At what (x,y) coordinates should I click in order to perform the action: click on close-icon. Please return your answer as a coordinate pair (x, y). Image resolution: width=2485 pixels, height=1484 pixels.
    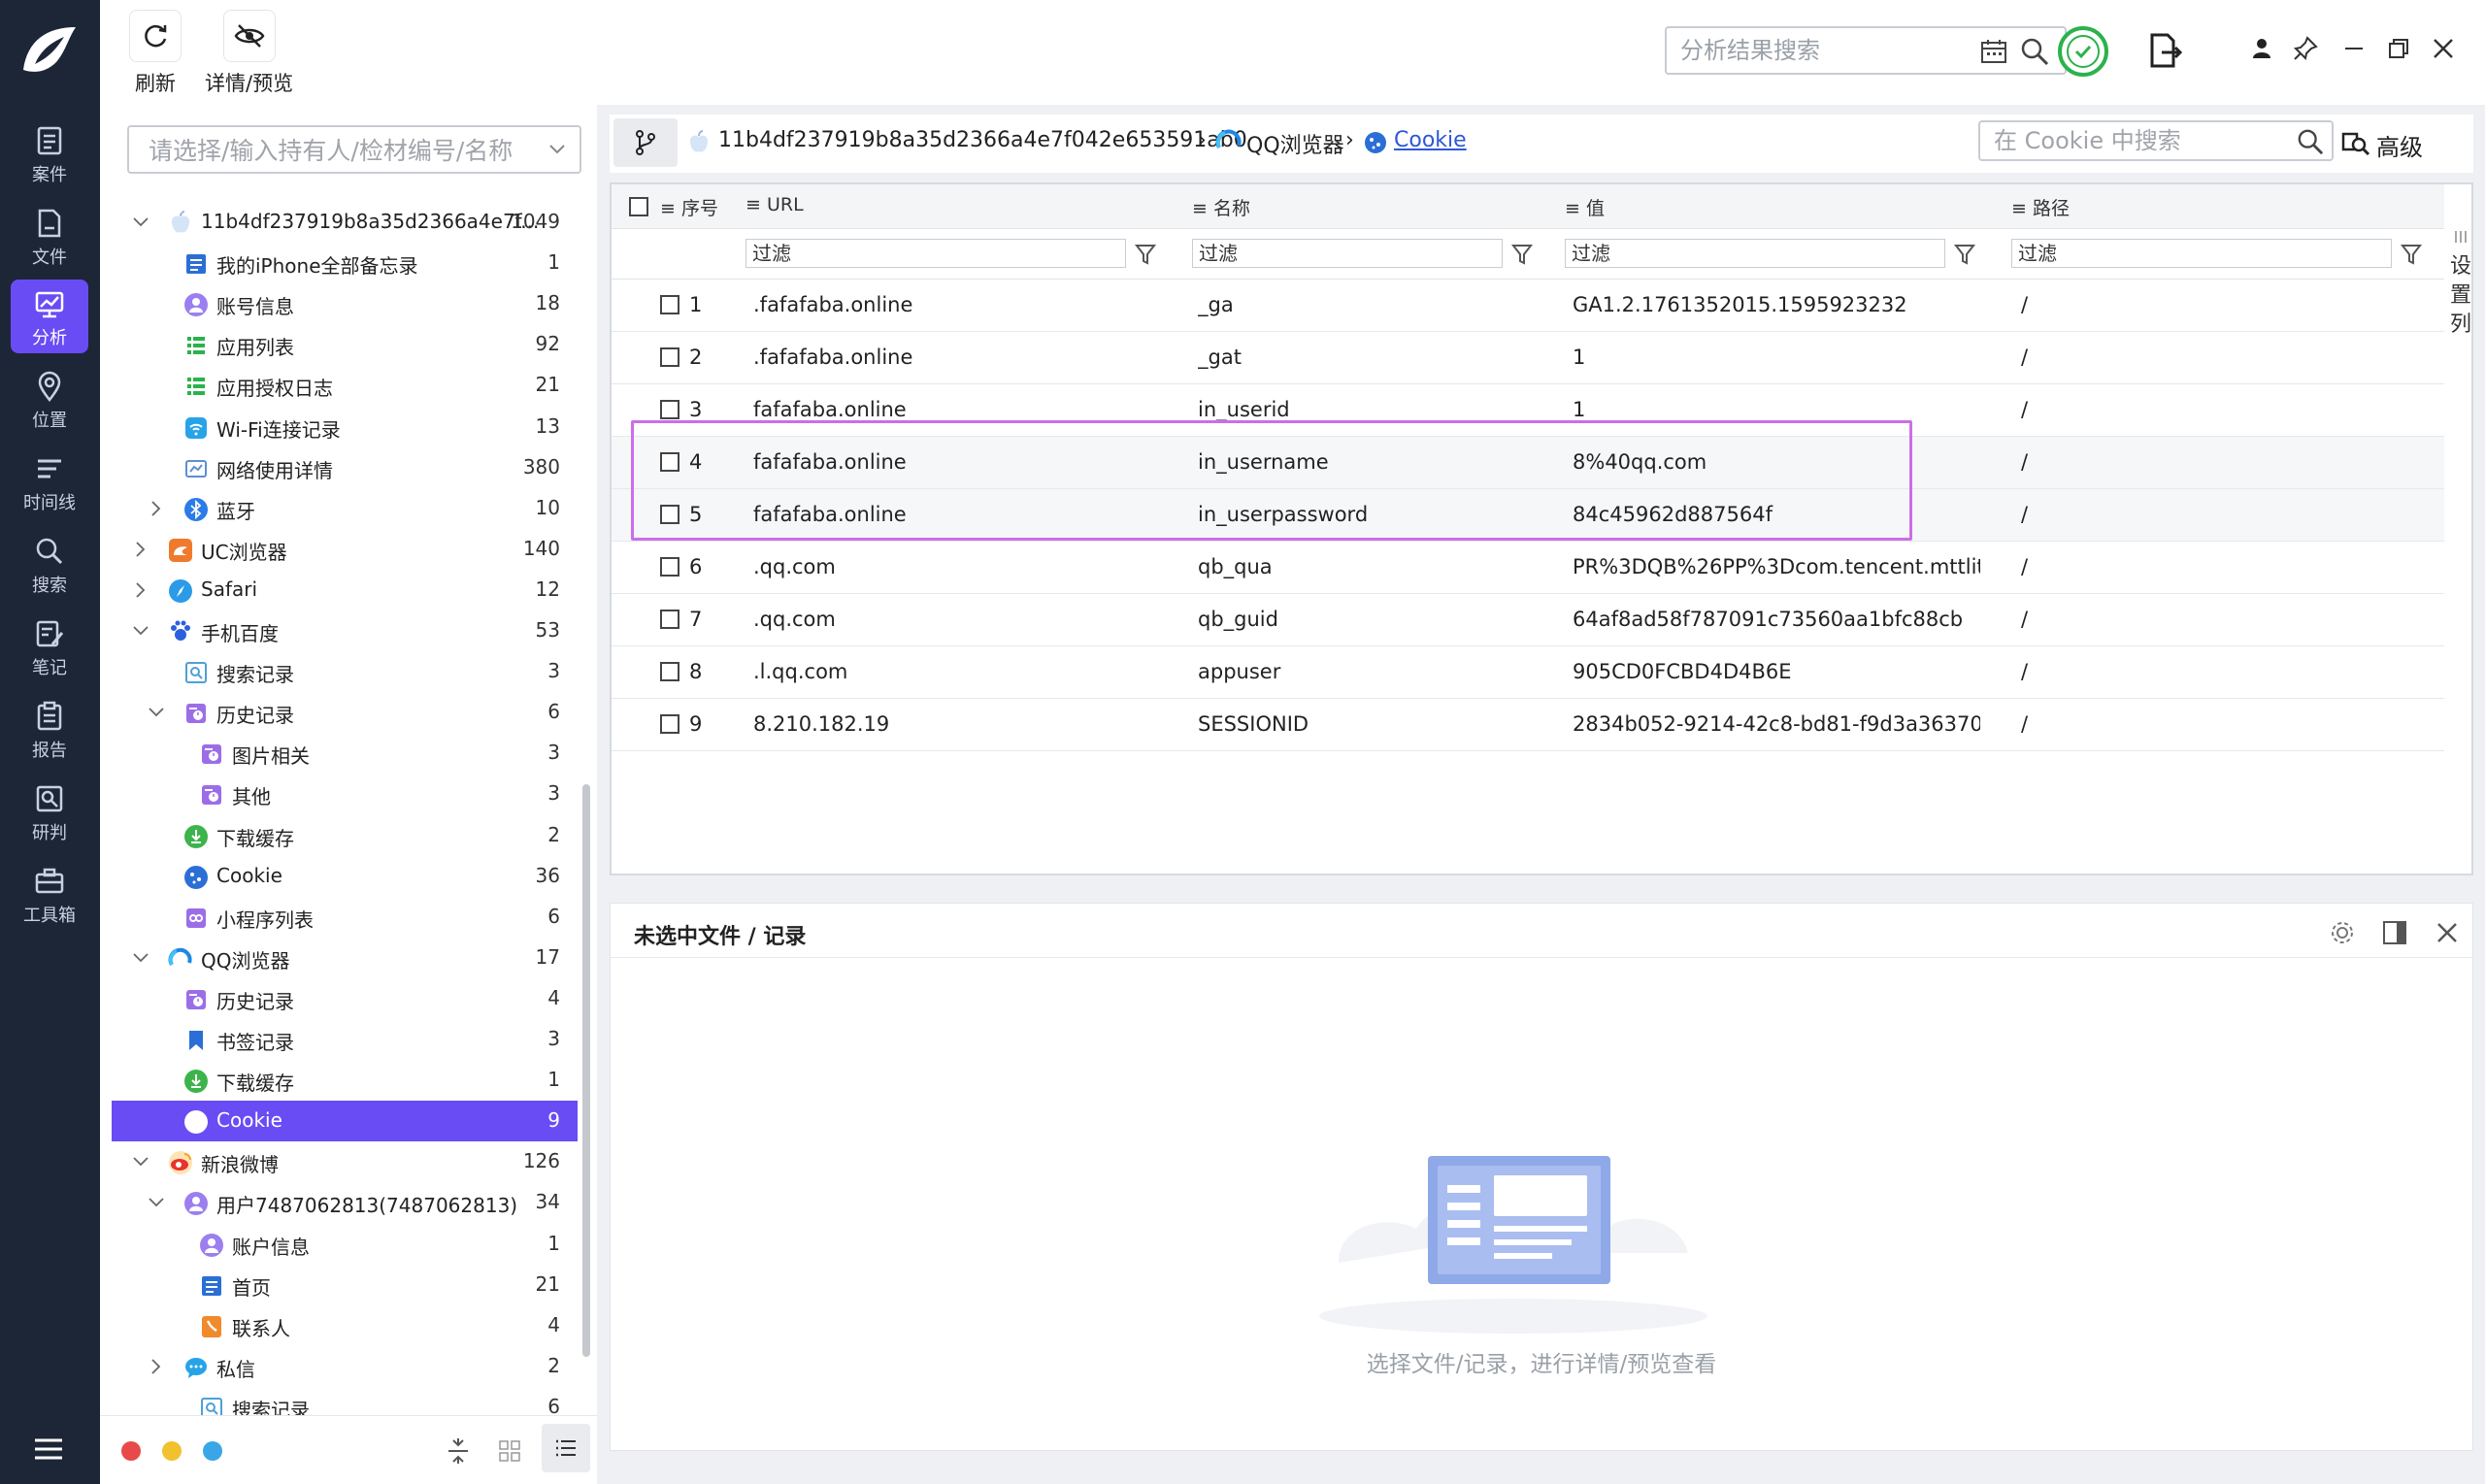
    Looking at the image, I should click on (2447, 932).